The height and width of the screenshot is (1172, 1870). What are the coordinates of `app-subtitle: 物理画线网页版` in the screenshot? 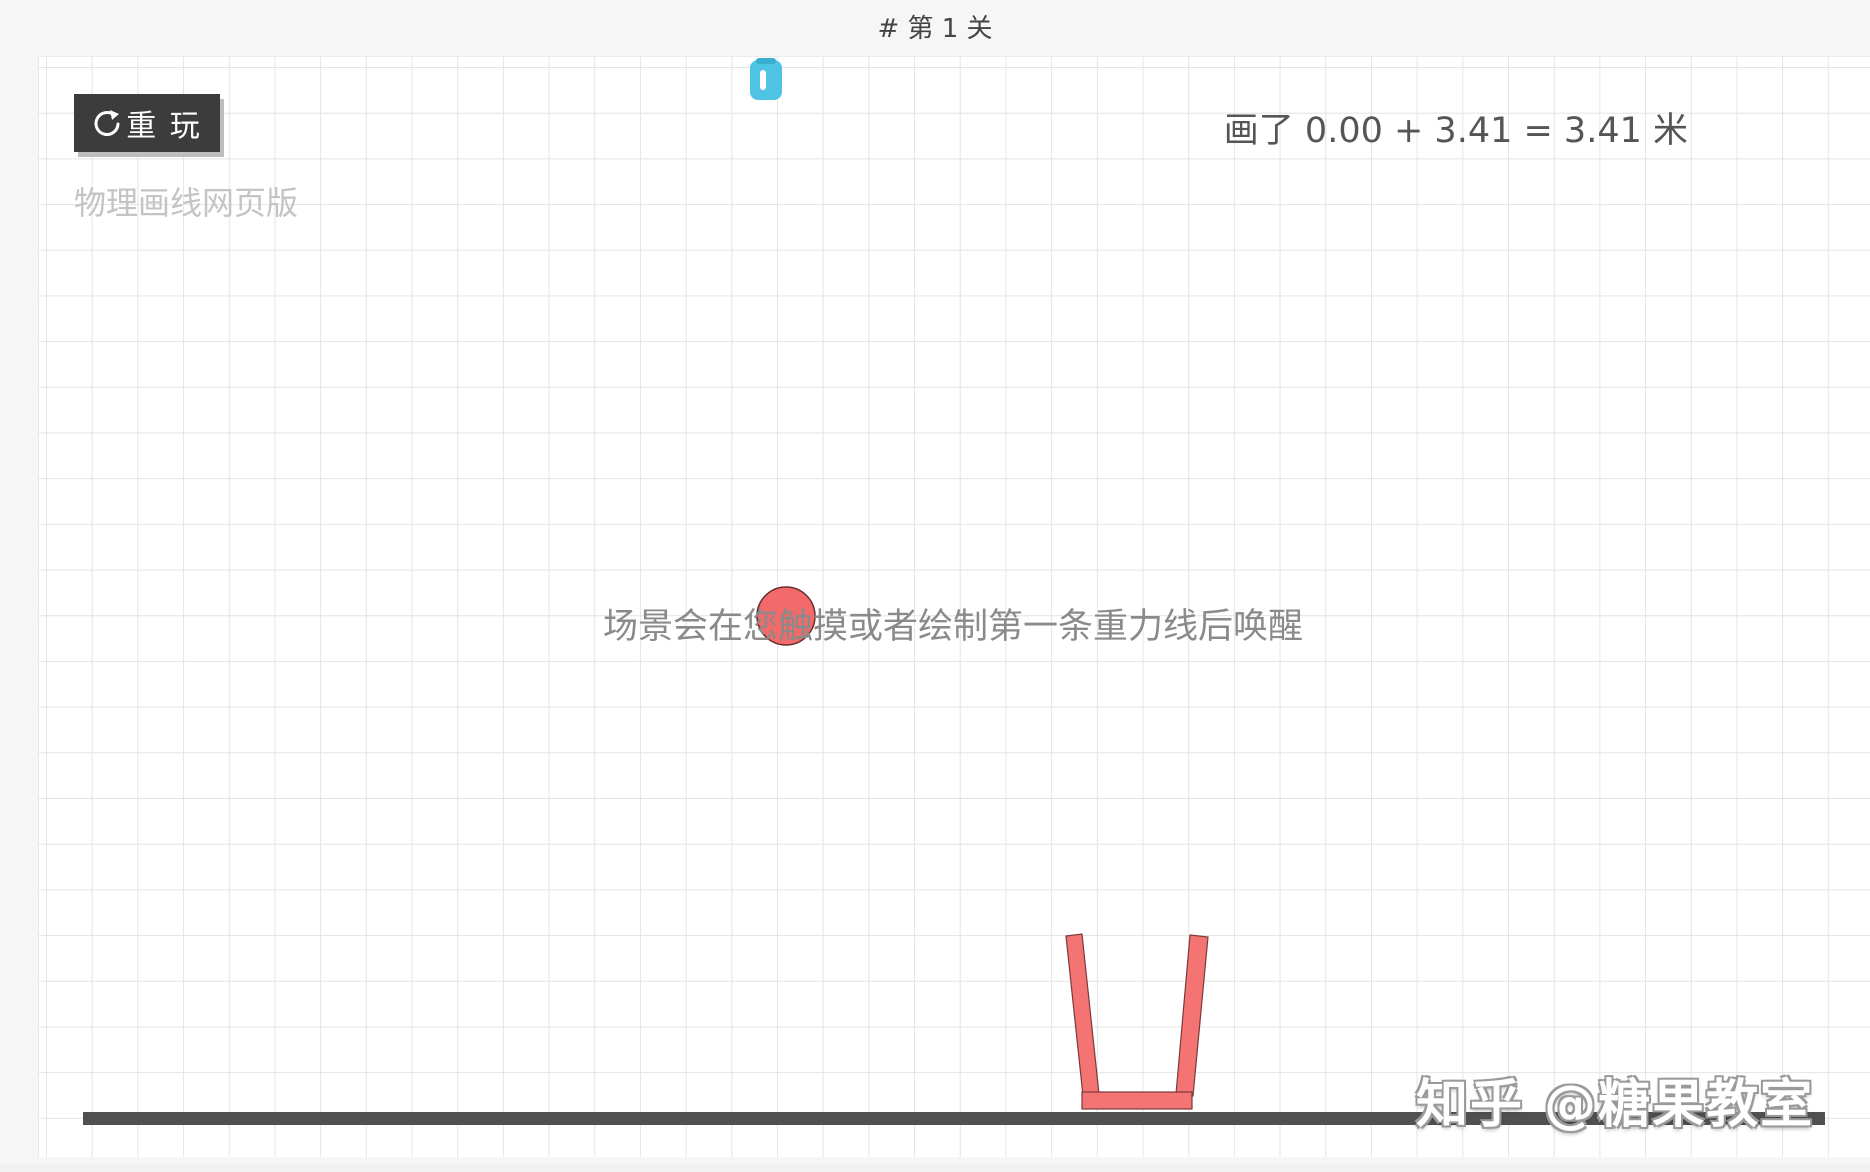 It's located at (186, 203).